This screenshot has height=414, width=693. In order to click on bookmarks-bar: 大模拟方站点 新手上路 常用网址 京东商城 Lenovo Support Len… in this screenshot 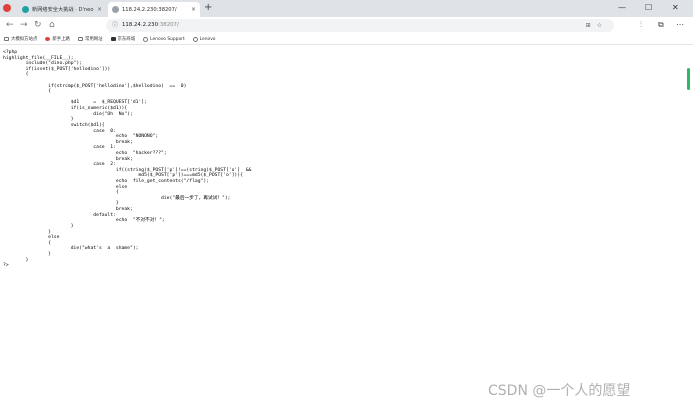, I will do `click(346, 39)`.